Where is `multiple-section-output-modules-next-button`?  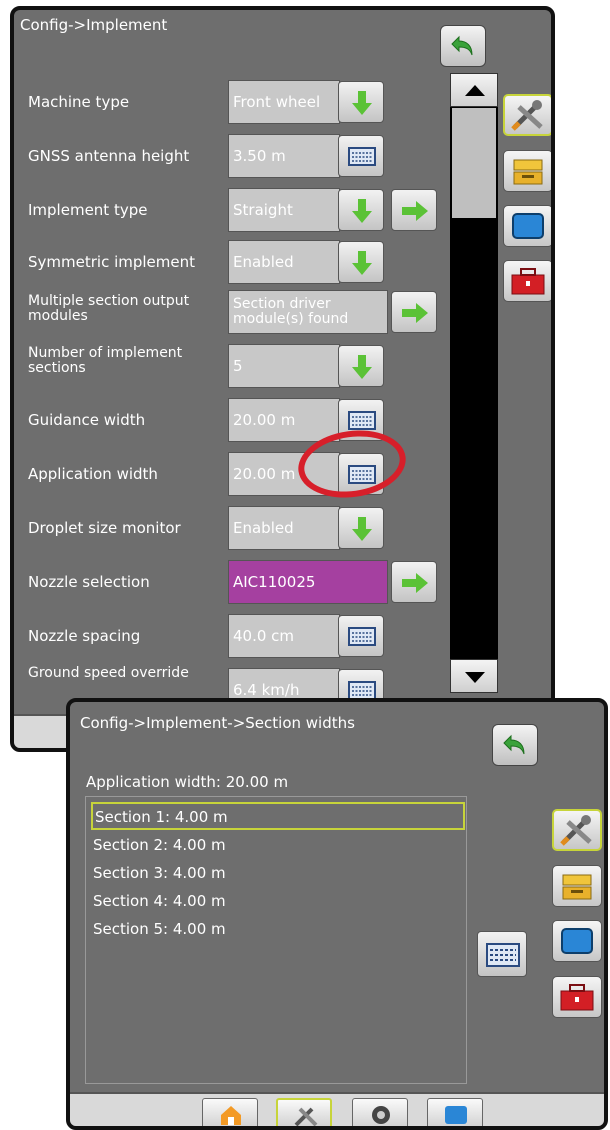 multiple-section-output-modules-next-button is located at coordinates (414, 312).